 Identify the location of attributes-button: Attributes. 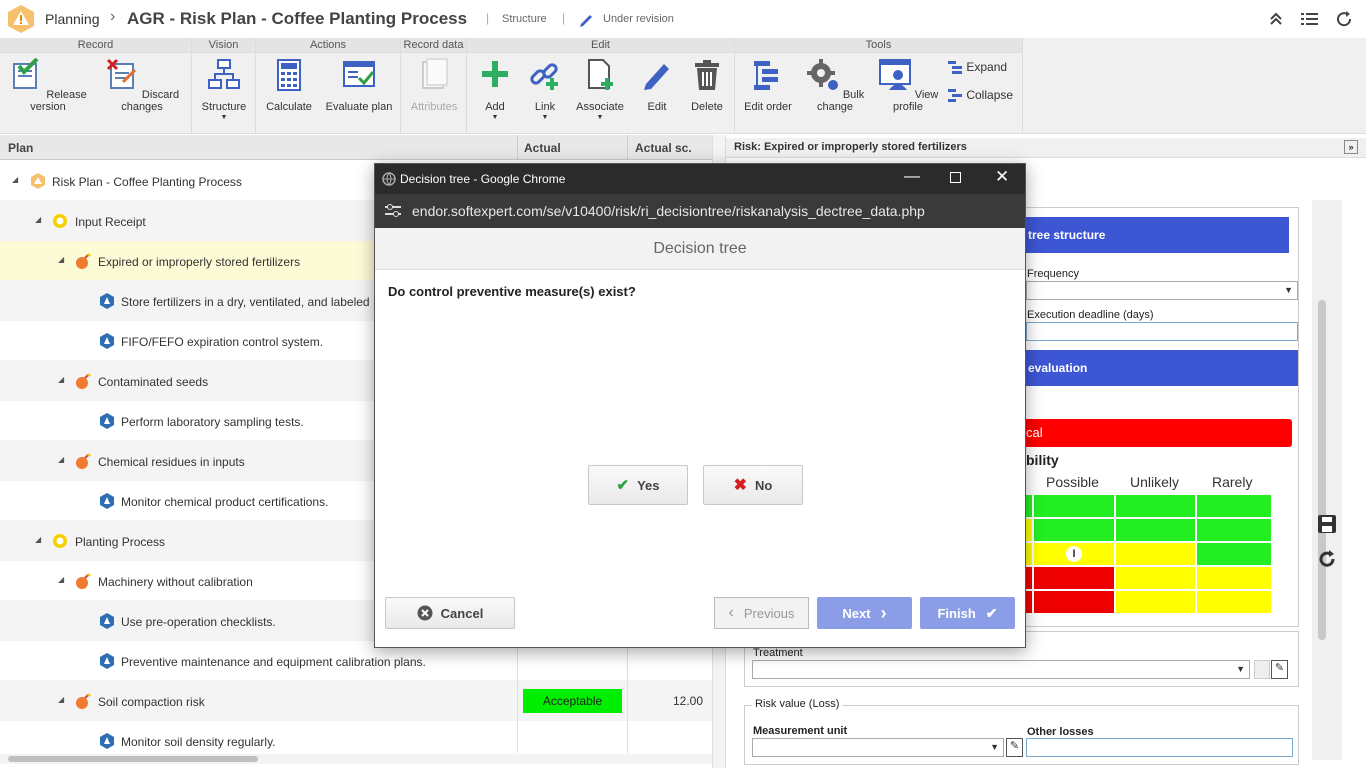
(434, 85).